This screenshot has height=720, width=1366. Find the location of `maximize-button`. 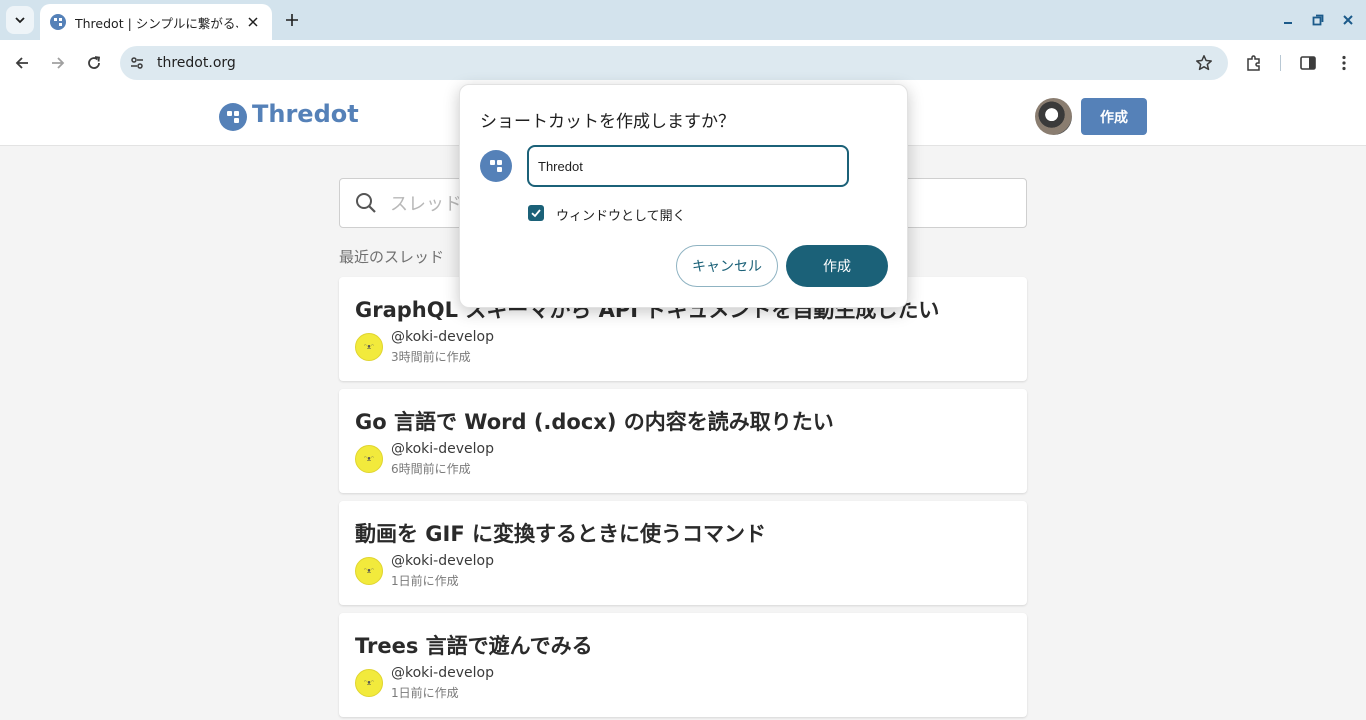

maximize-button is located at coordinates (1318, 20).